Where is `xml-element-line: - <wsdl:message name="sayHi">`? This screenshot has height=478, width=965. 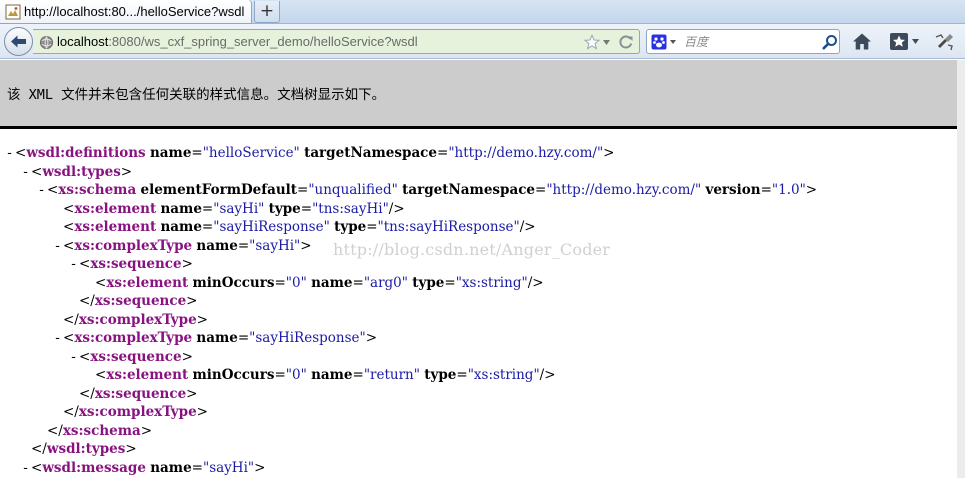 xml-element-line: - <wsdl:message name="sayHi"> is located at coordinates (477, 468).